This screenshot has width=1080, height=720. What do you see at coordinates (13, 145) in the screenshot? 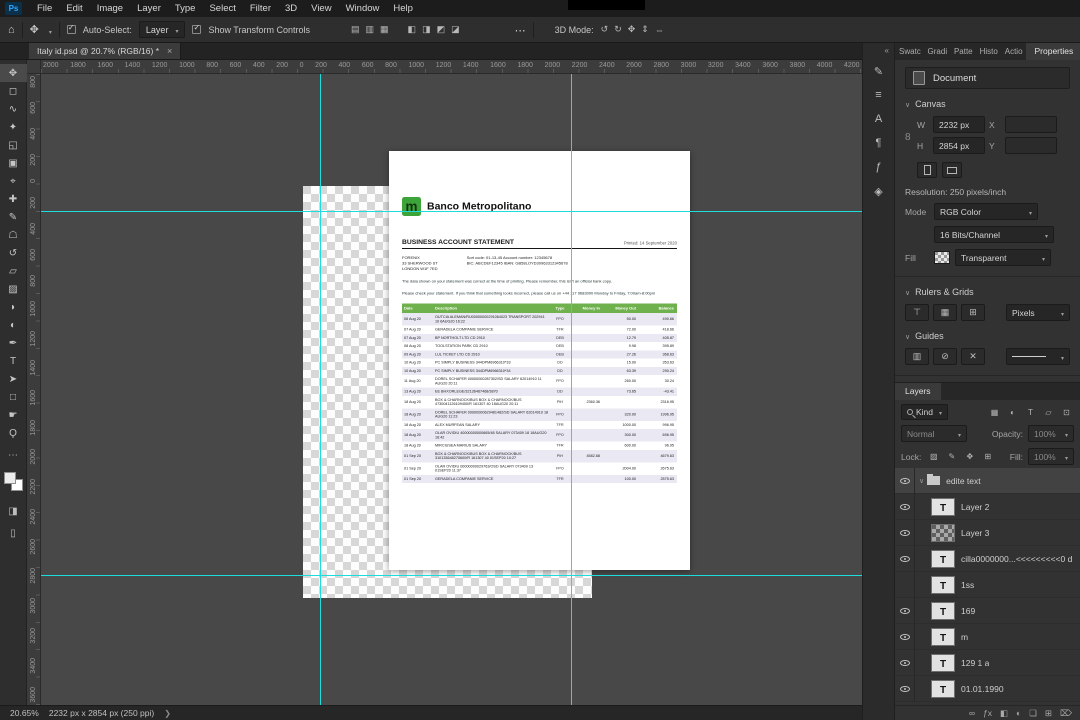
I see `crop-tool: ◱` at bounding box center [13, 145].